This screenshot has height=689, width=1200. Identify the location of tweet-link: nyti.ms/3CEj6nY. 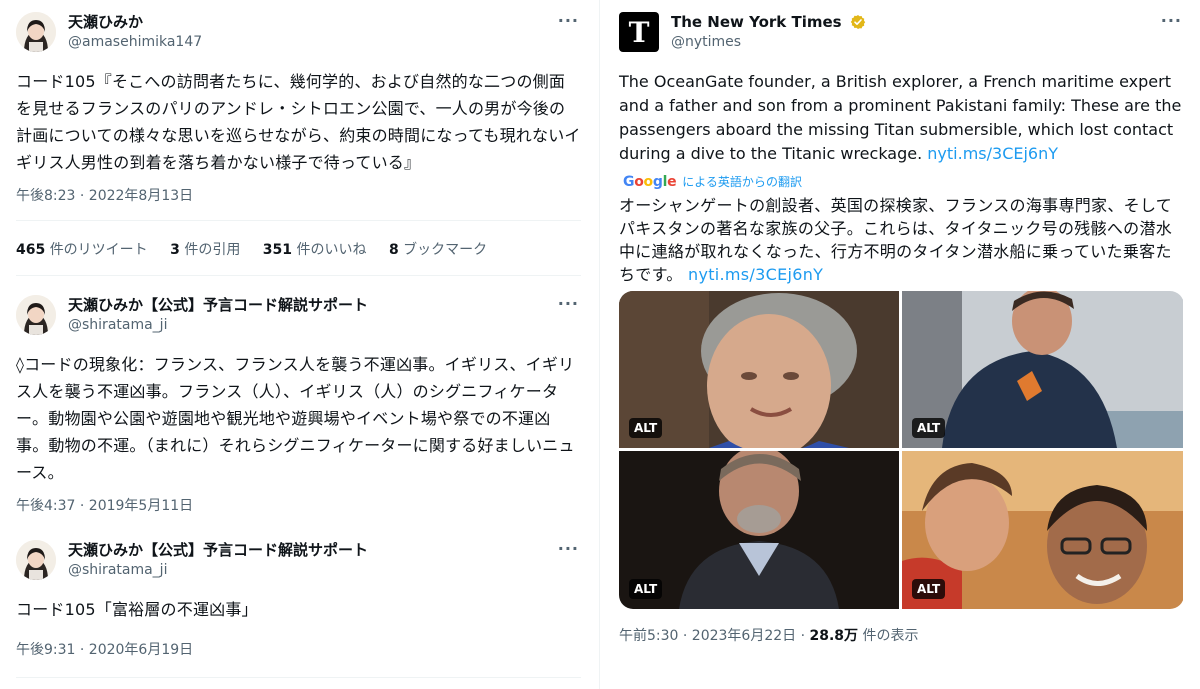
(992, 153).